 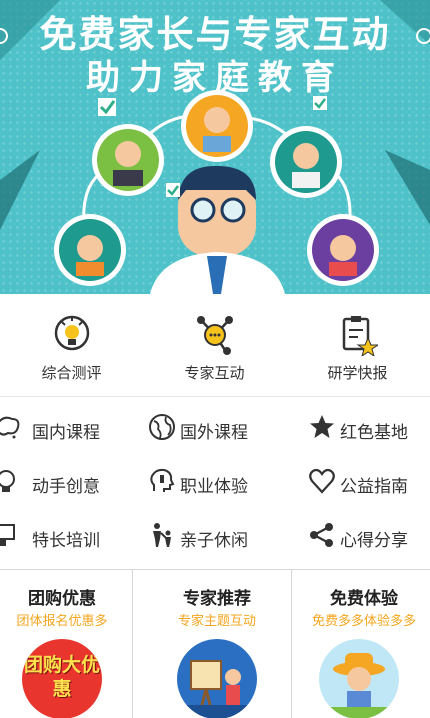 I want to click on easel-illustration, so click(x=217, y=689).